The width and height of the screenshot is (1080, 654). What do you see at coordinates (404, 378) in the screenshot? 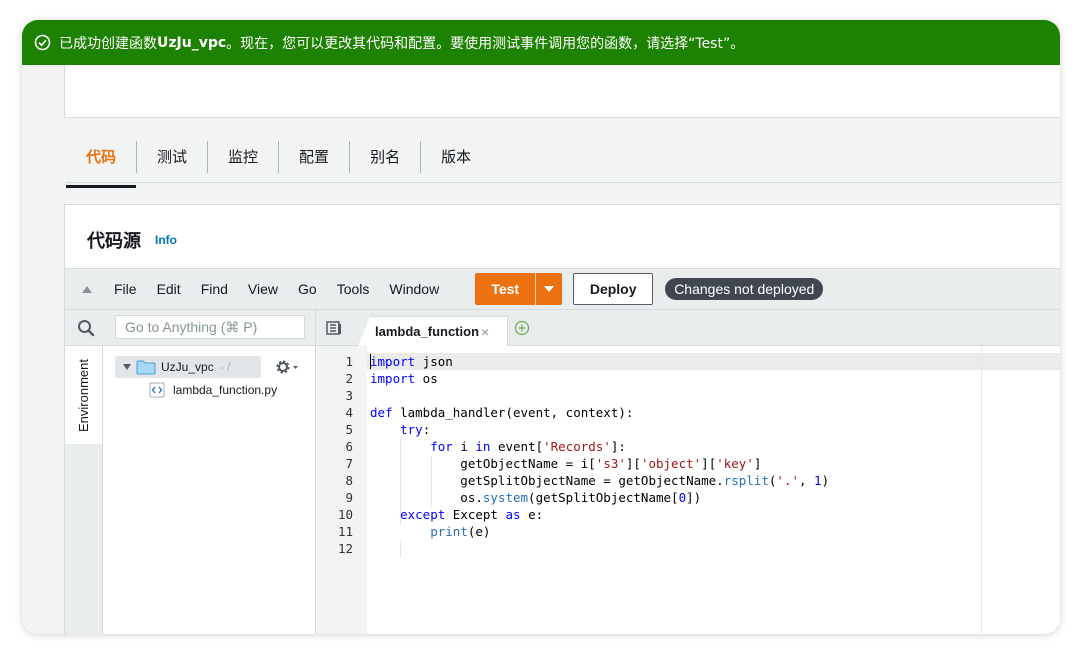
I see `code-line: import os` at bounding box center [404, 378].